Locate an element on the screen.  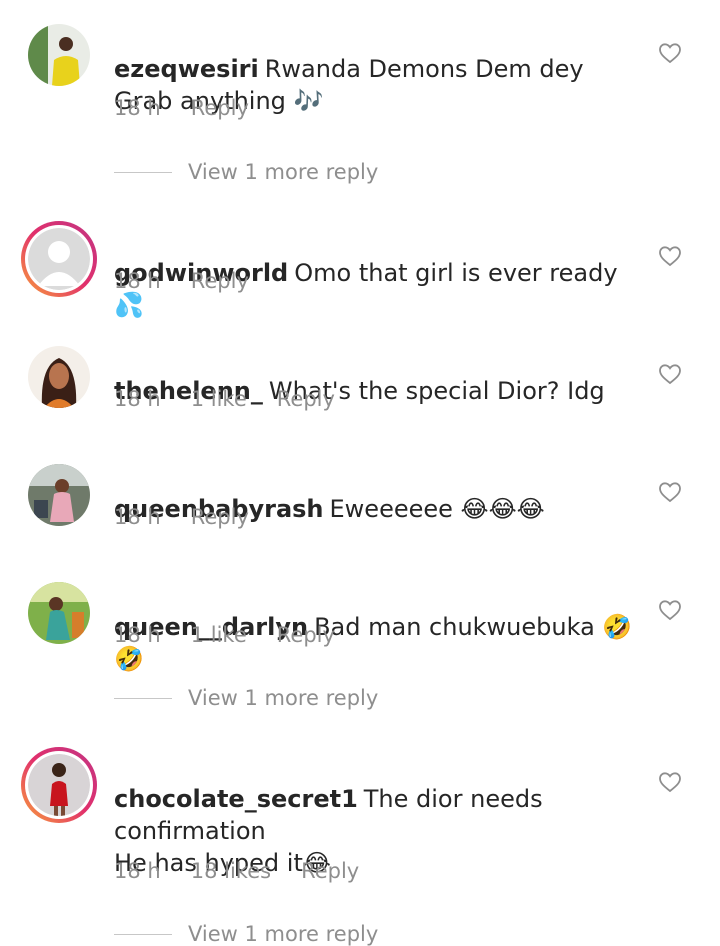
comment-username: chocolate_secret1 is located at coordinates (236, 799).